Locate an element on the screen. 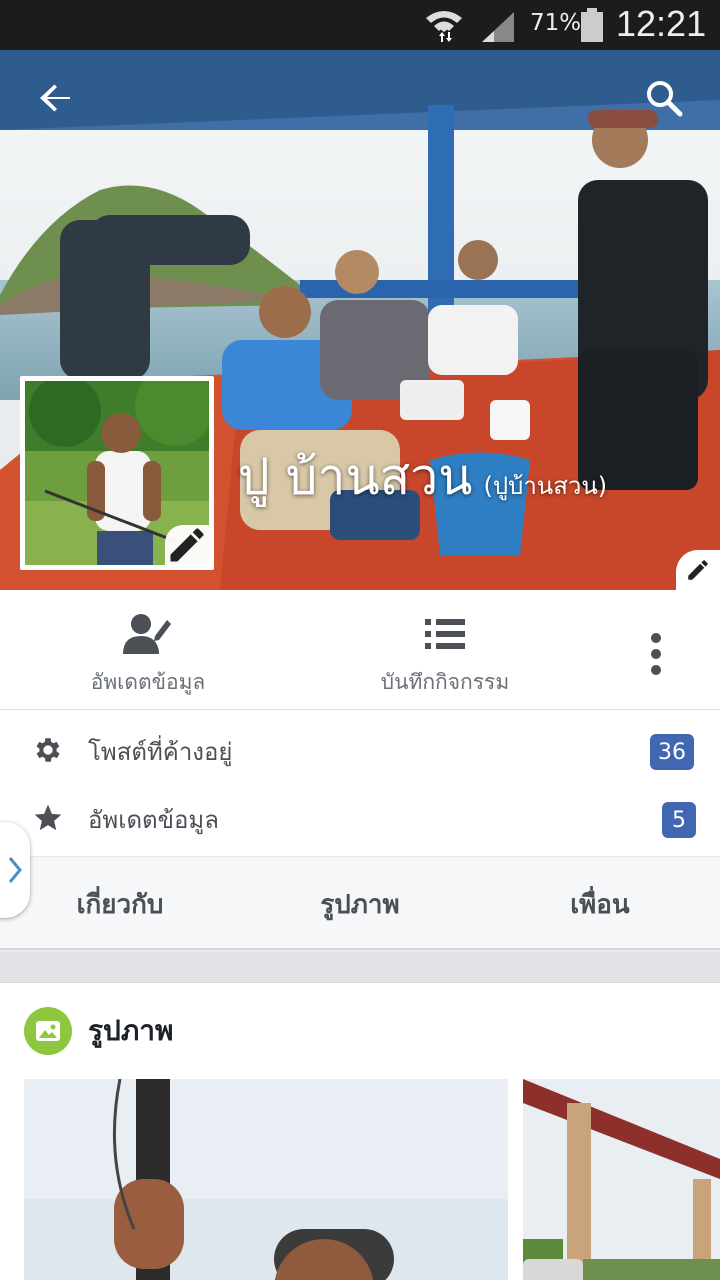  gear-icon is located at coordinates (48, 750).